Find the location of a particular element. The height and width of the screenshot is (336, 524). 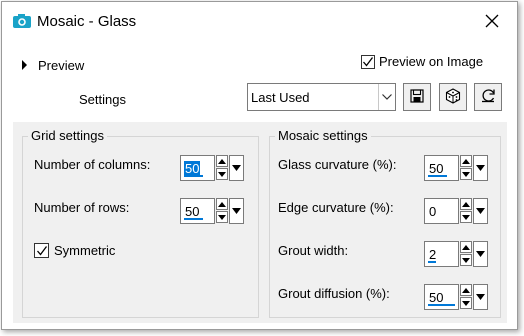

grout-diffusion-label: Grout diffusion (%): is located at coordinates (334, 293).